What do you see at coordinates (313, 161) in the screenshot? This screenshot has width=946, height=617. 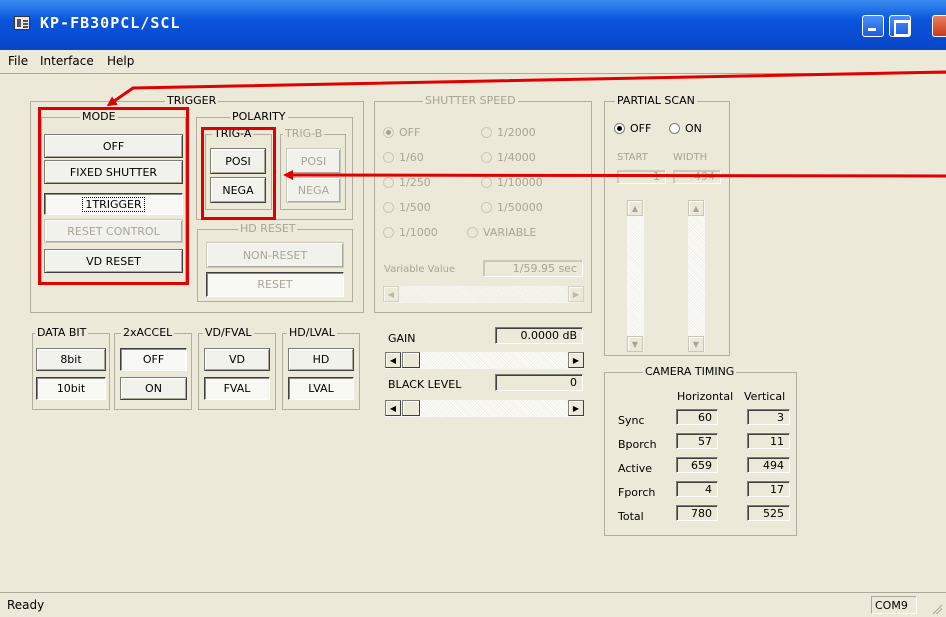 I see `trig-b-posi-button: POSI` at bounding box center [313, 161].